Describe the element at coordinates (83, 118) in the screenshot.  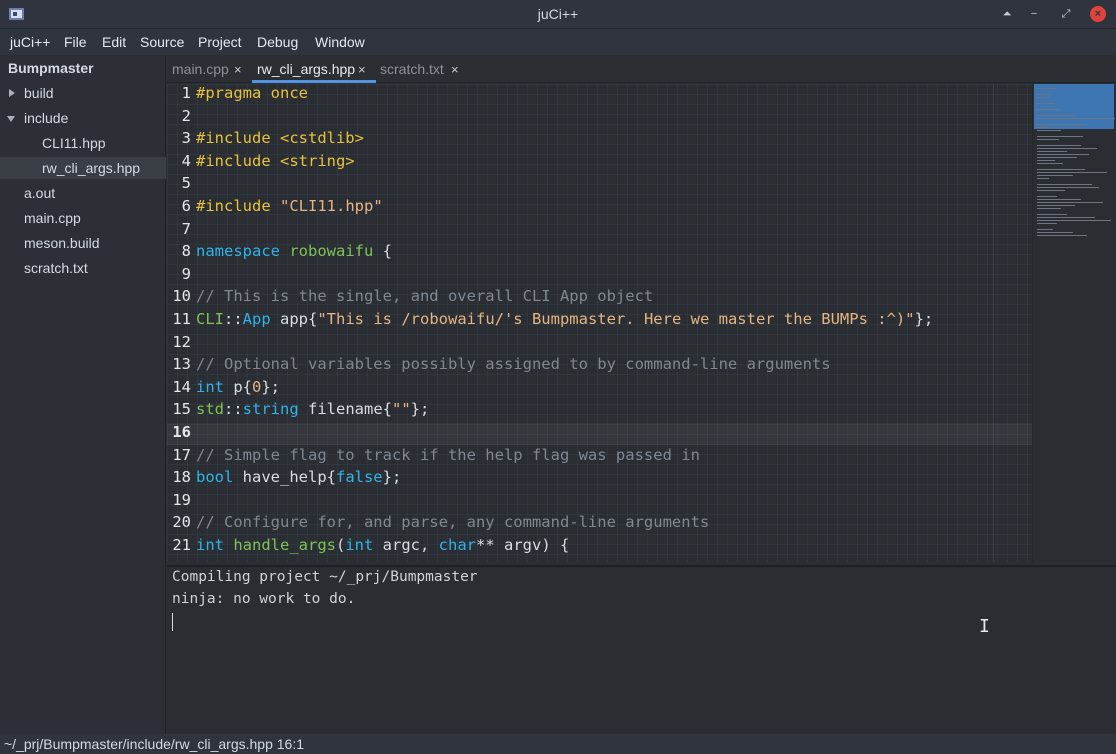
I see `tree-item-include: include` at that location.